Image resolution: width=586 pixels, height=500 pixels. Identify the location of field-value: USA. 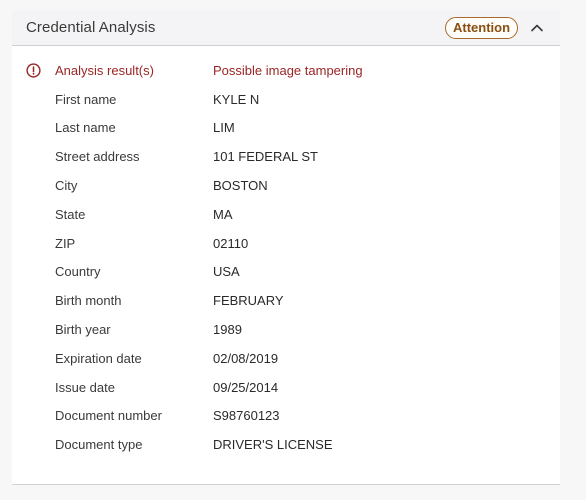
(226, 272).